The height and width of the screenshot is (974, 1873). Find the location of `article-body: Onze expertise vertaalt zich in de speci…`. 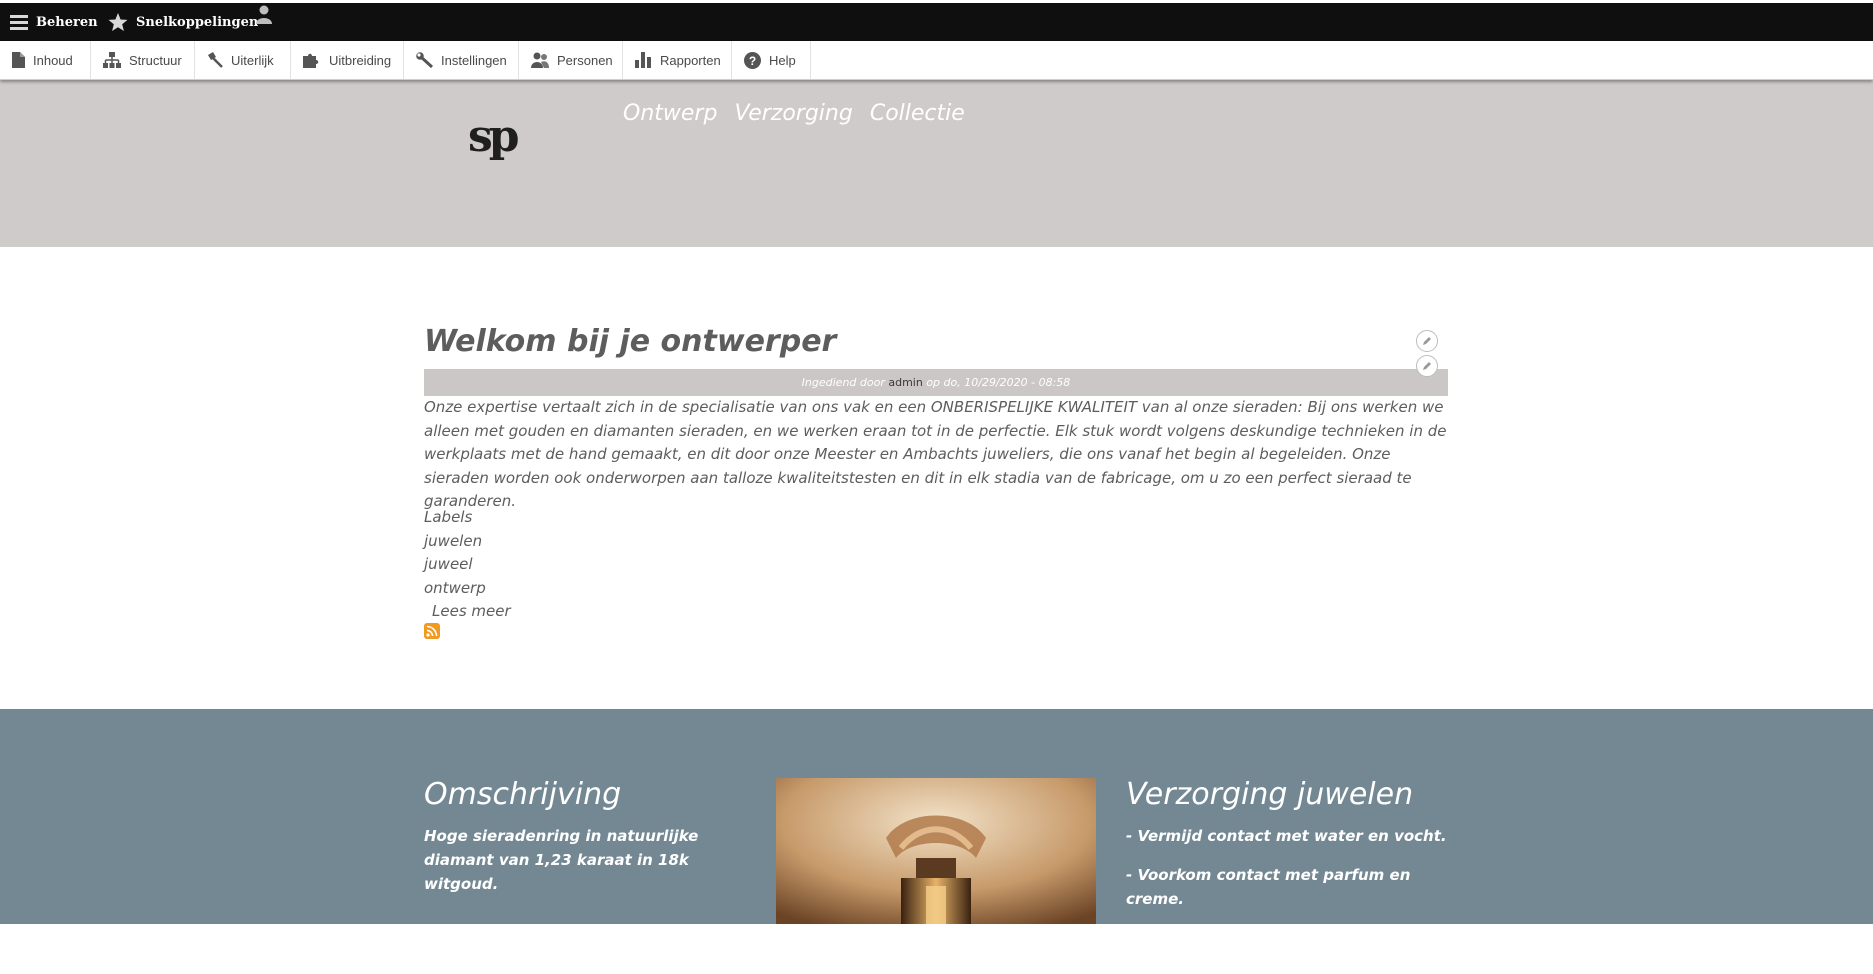

article-body: Onze expertise vertaalt zich in de speci… is located at coordinates (935, 454).